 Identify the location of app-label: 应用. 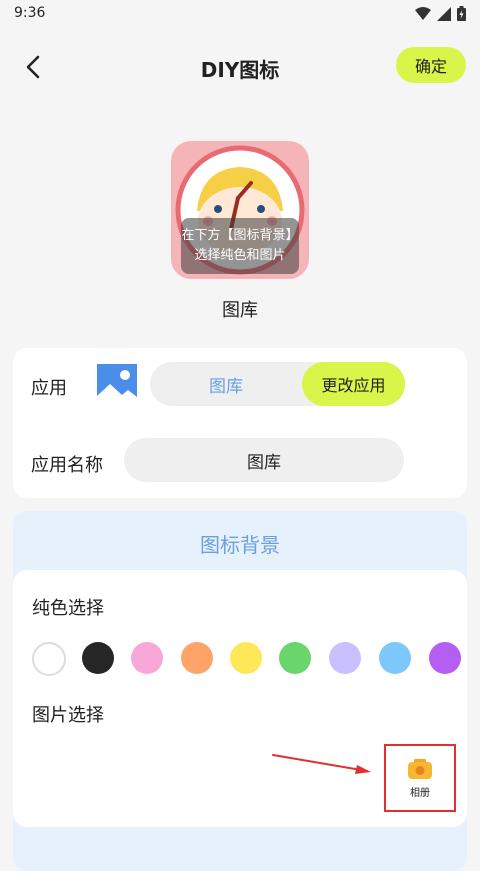
(49, 388).